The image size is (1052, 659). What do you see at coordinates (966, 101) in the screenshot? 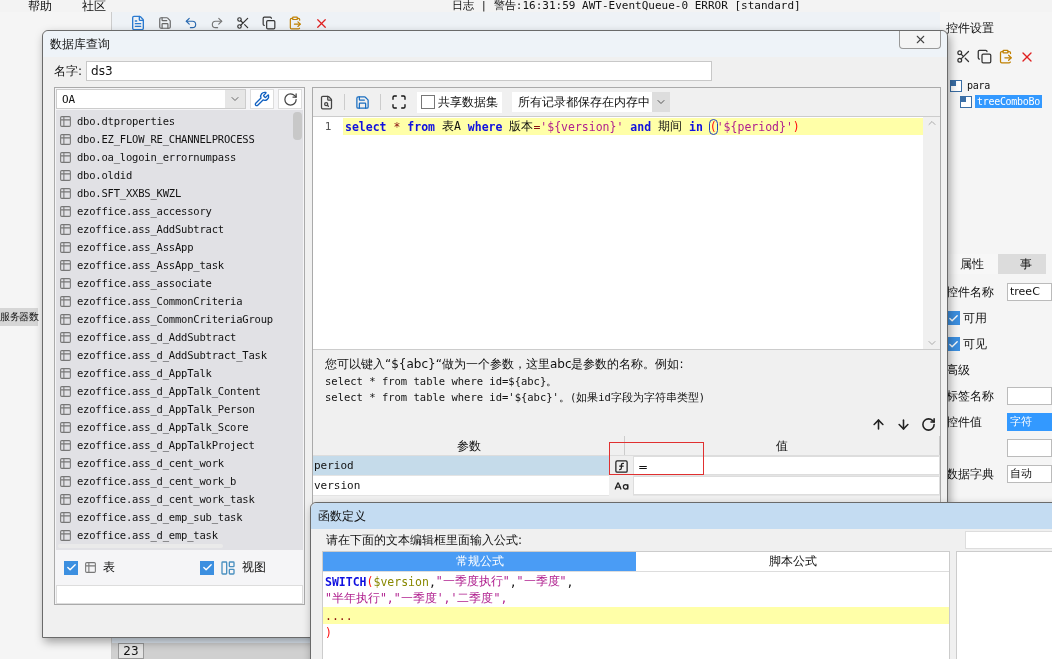
I see `tree-node-icon` at bounding box center [966, 101].